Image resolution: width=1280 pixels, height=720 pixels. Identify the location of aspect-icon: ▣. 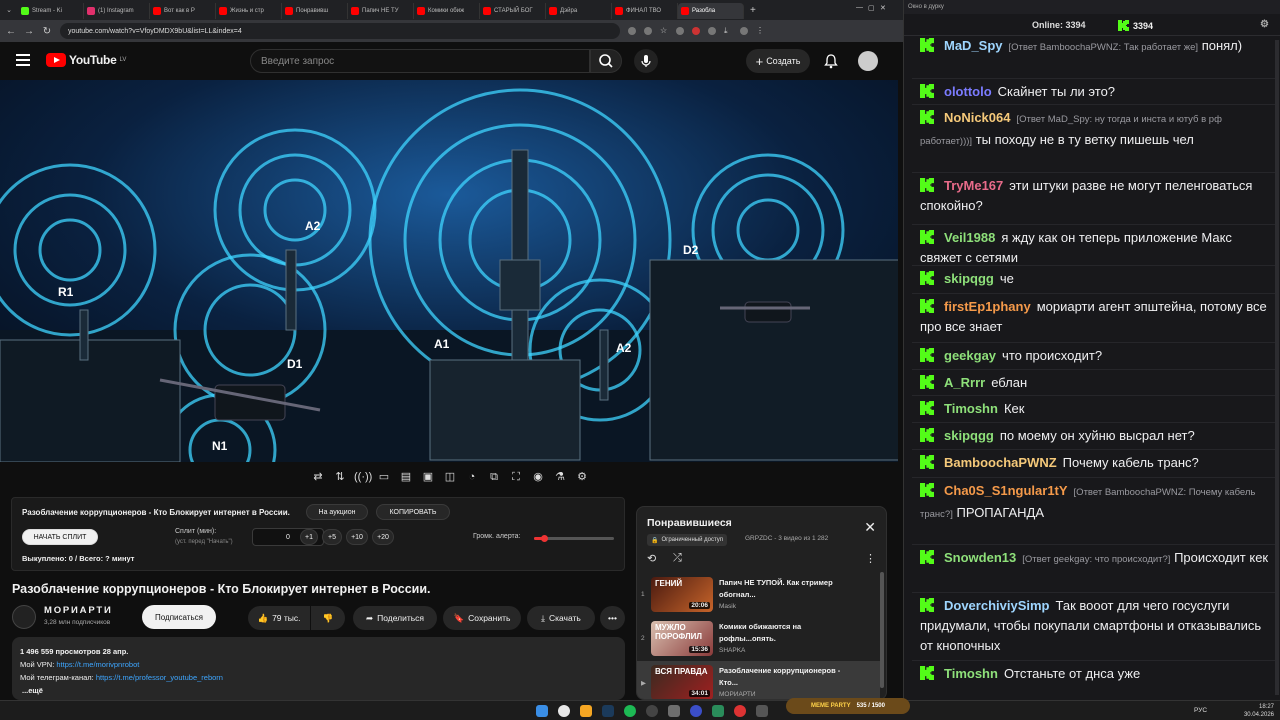
(428, 477).